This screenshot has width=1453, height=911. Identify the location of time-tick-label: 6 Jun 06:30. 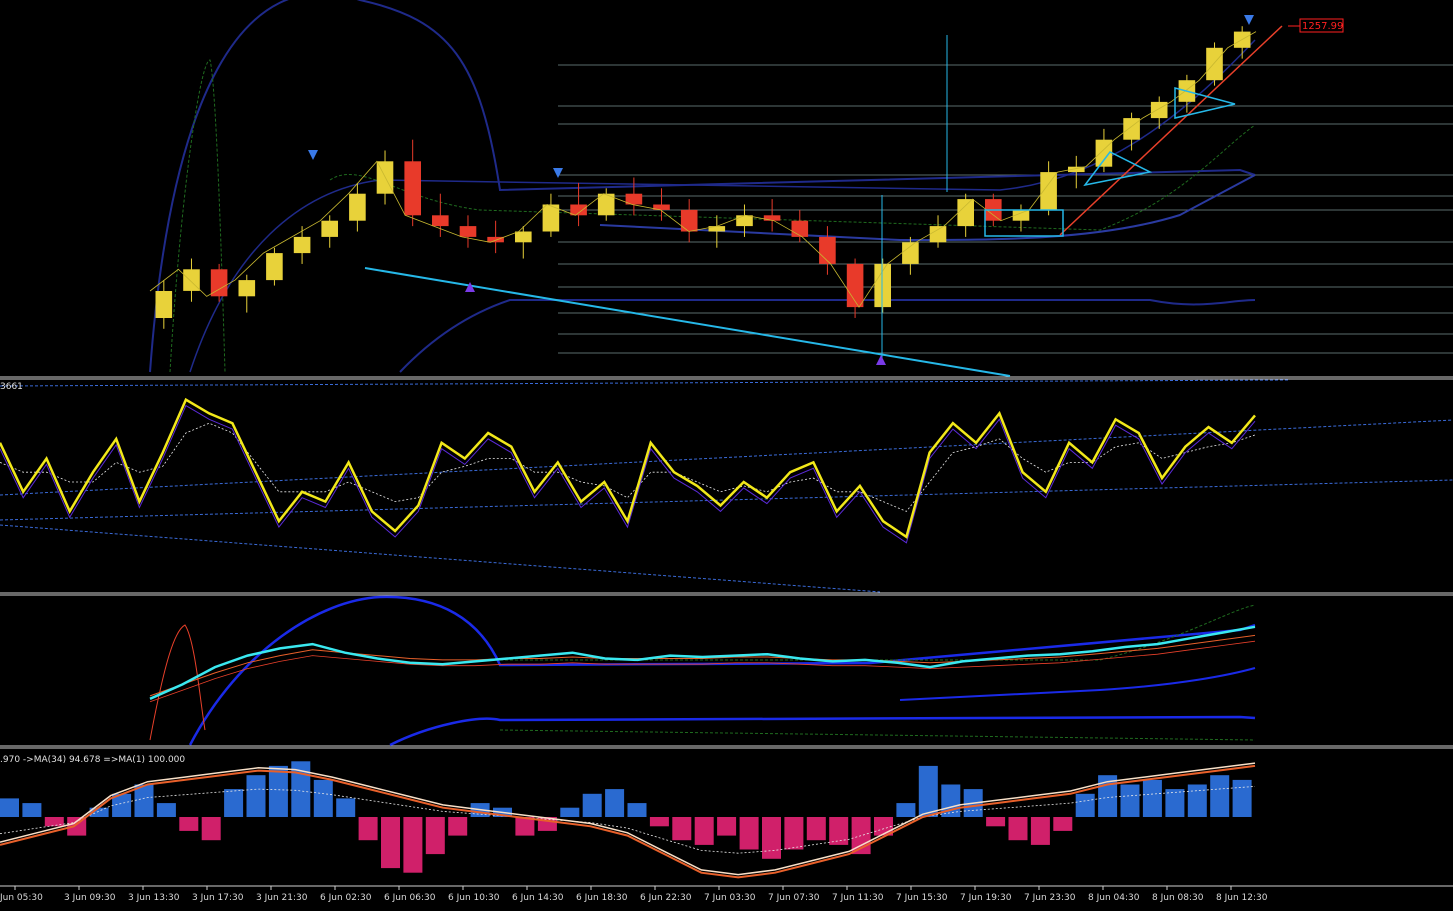
(410, 898).